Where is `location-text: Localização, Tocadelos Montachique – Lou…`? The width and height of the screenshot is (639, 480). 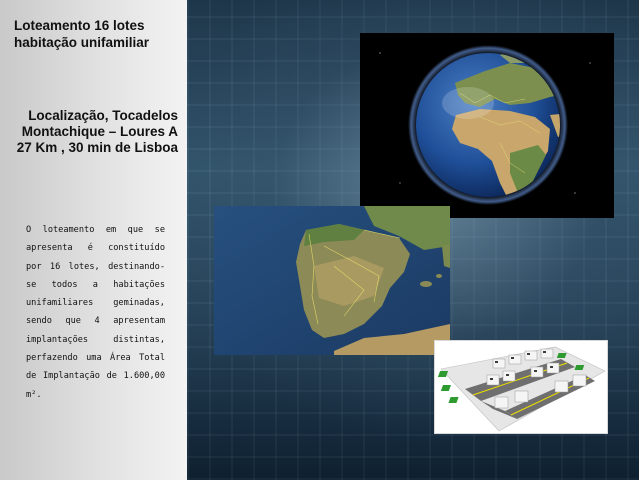 location-text: Localização, Tocadelos Montachique – Lou… is located at coordinates (97, 131).